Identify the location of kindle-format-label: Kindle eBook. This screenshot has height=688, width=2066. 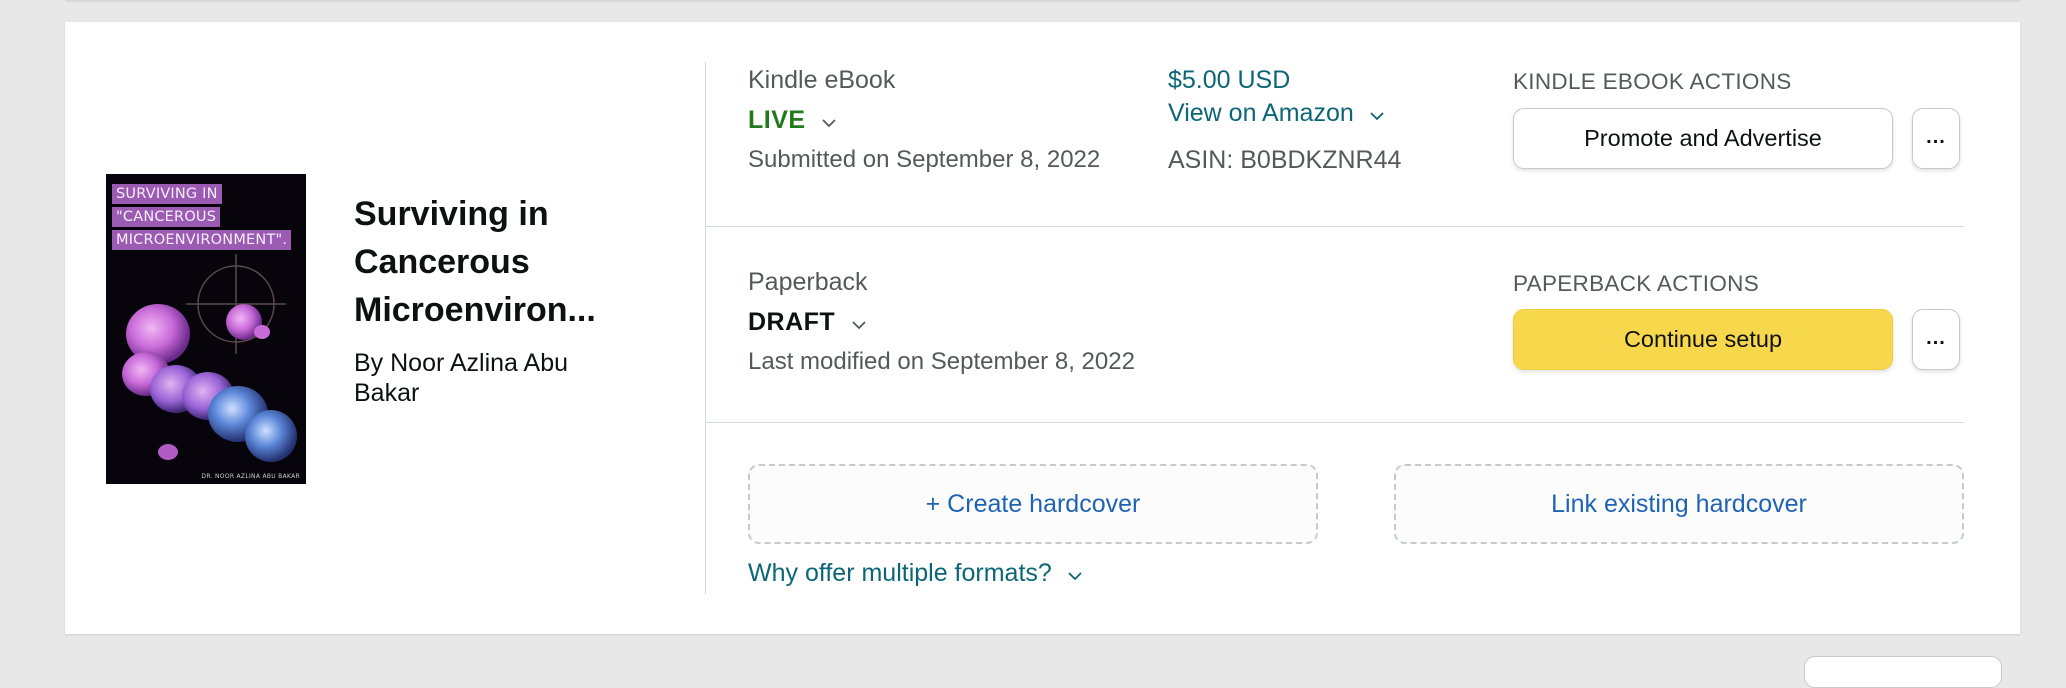
(822, 80).